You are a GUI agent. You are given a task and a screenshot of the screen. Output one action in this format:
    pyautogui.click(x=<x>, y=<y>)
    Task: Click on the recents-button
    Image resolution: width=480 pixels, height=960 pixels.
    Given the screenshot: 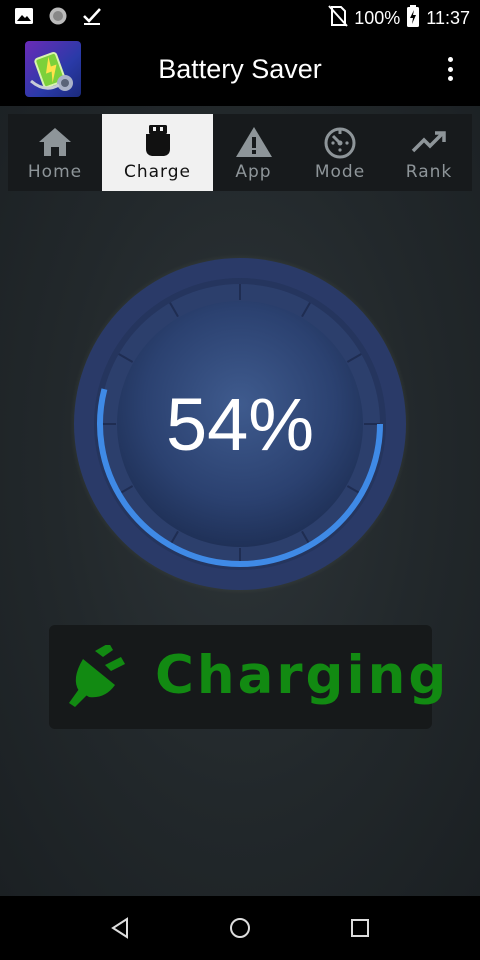 What is the action you would take?
    pyautogui.click(x=360, y=928)
    